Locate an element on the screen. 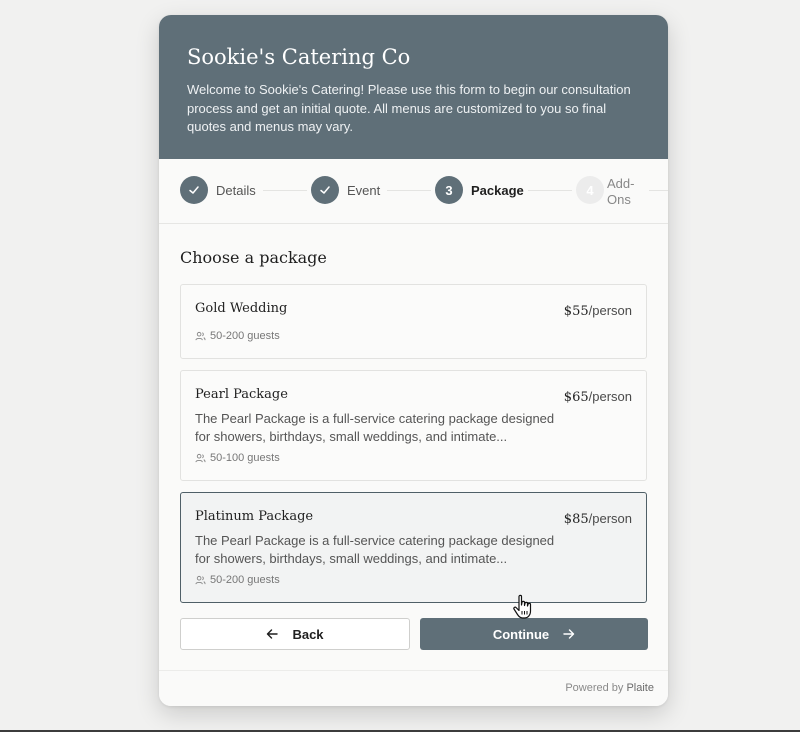 The height and width of the screenshot is (732, 800). step-4-pending: 4 is located at coordinates (590, 190).